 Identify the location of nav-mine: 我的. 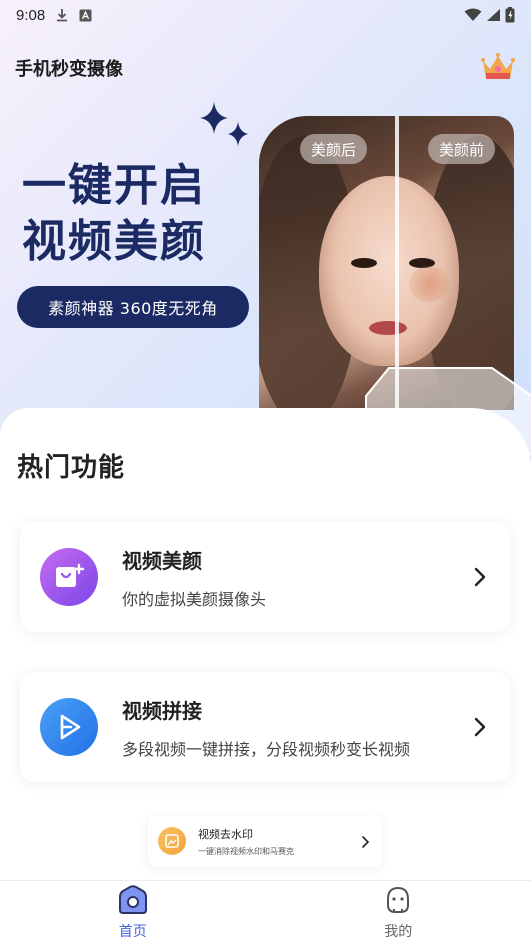
(398, 912).